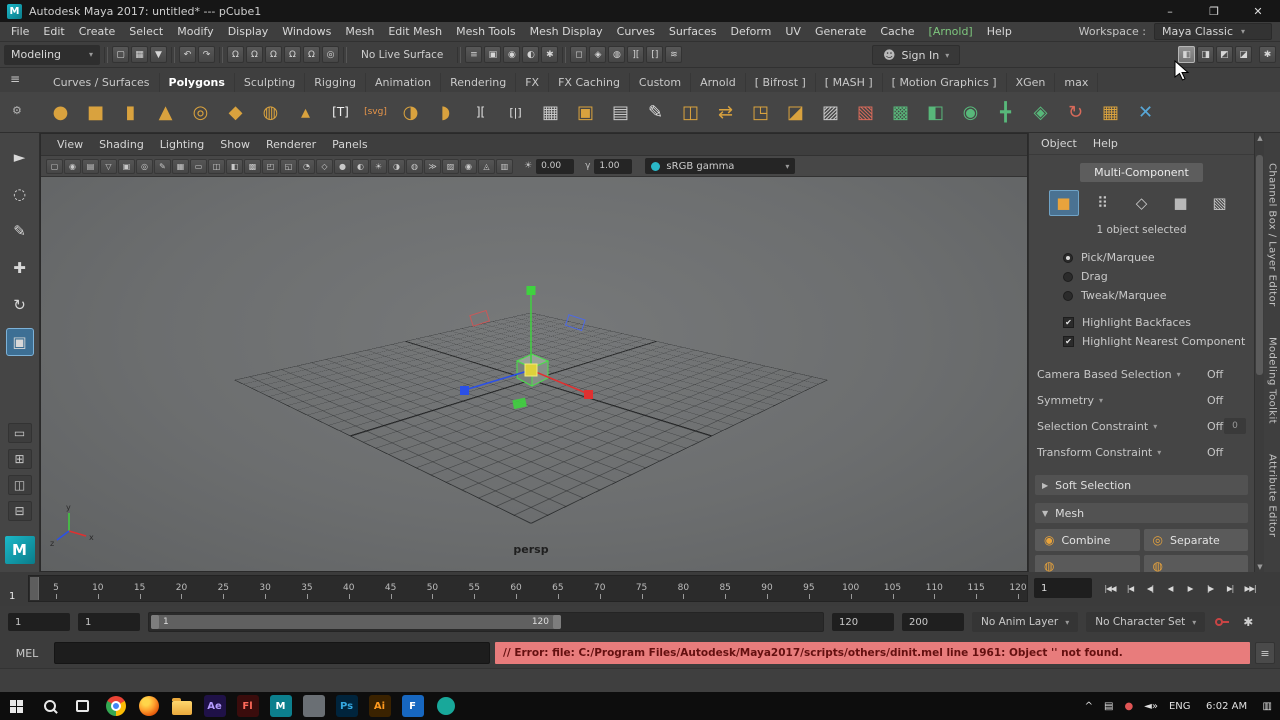 The height and width of the screenshot is (720, 1280). I want to click on bracket-a-icon: ][, so click(480, 112).